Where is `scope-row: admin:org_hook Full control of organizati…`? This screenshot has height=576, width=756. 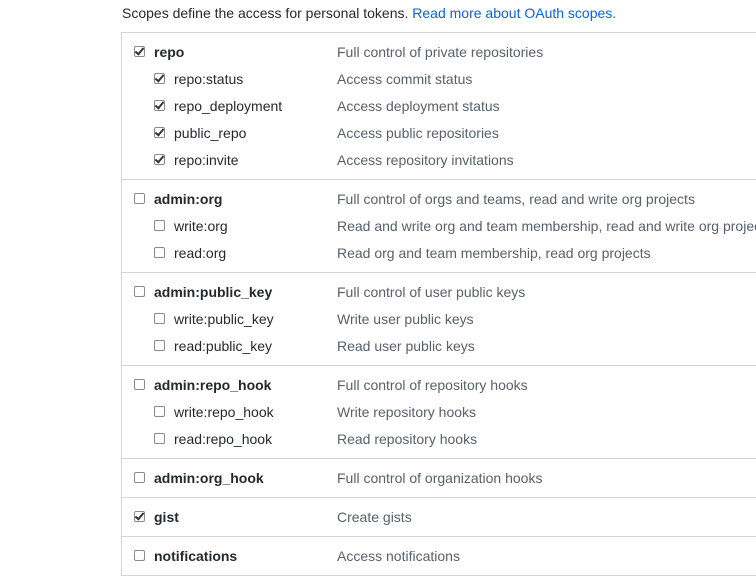
scope-row: admin:org_hook Full control of organizati… is located at coordinates (439, 478).